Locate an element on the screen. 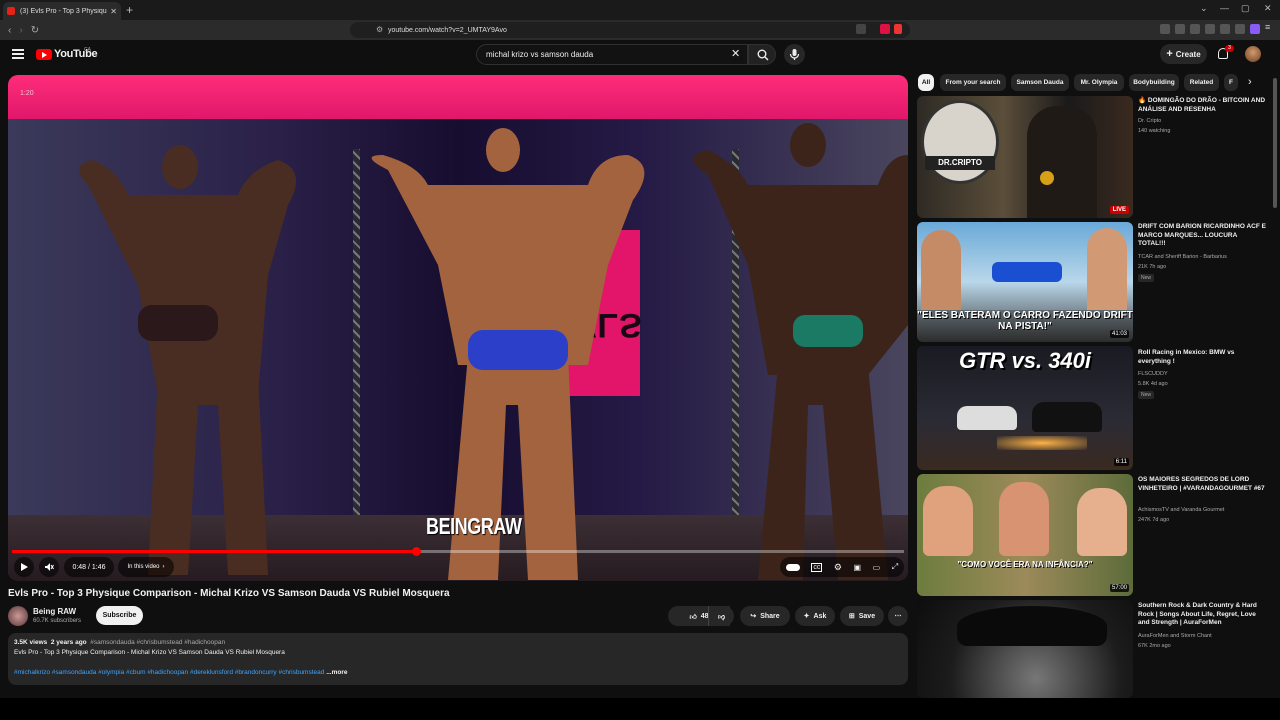  captions-icon: cc is located at coordinates (817, 567).